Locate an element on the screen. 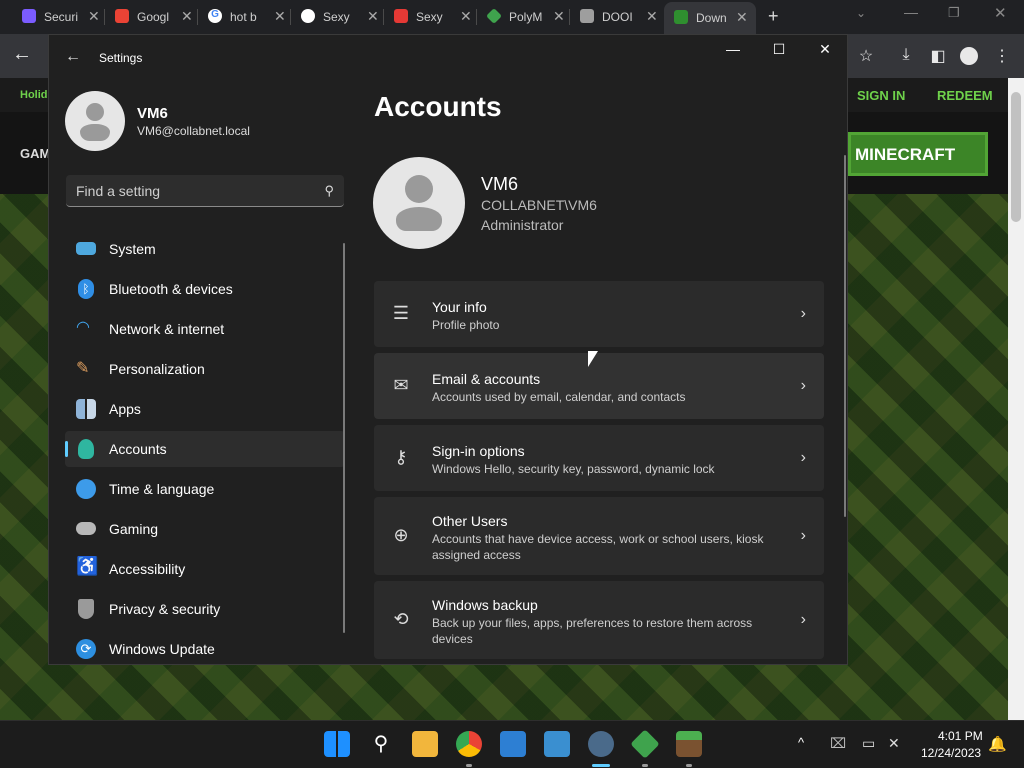 This screenshot has height=768, width=1024. tab-label: Securi is located at coordinates (61, 17).